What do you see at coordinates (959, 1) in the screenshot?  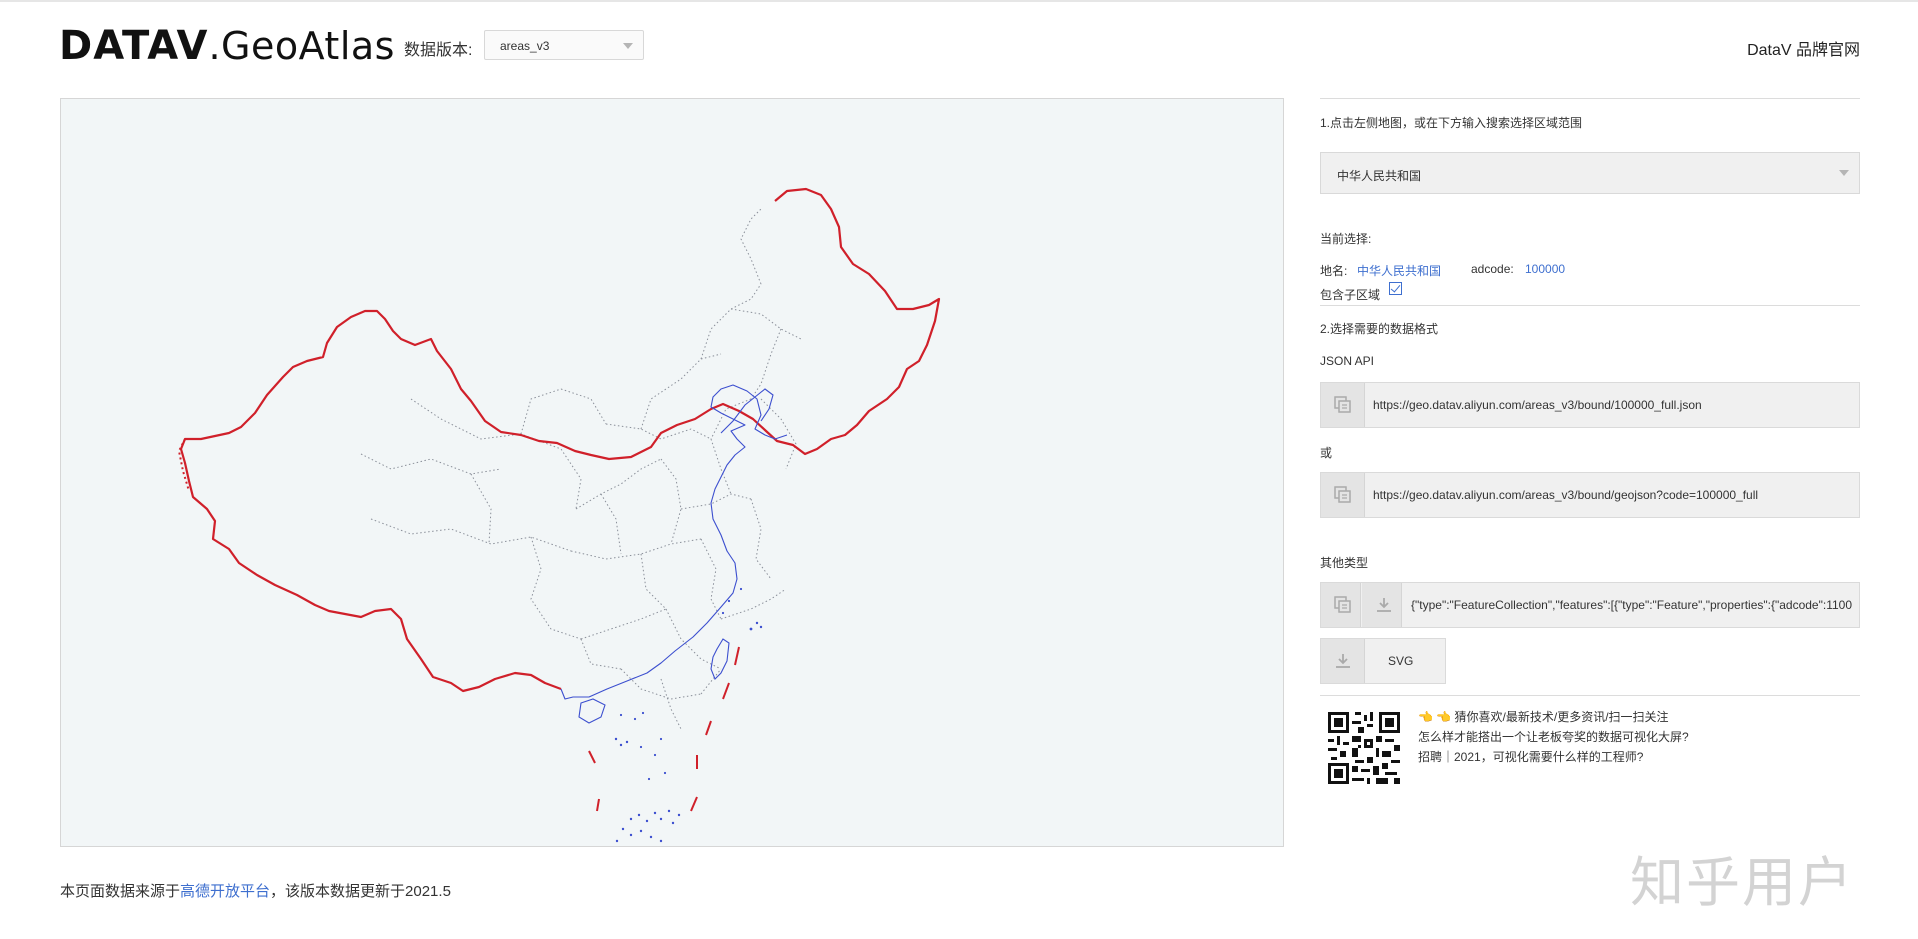 I see `top-border` at bounding box center [959, 1].